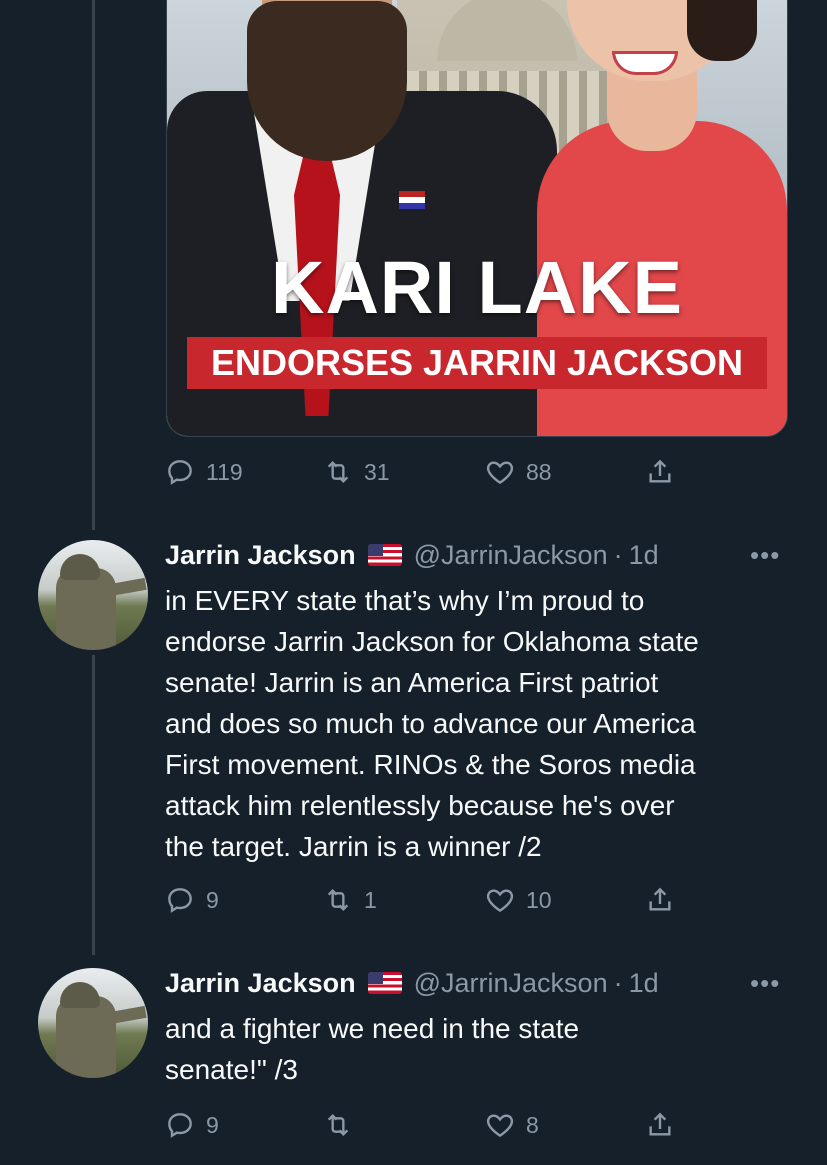 This screenshot has height=1165, width=827. I want to click on reply-count: 119, so click(224, 471).